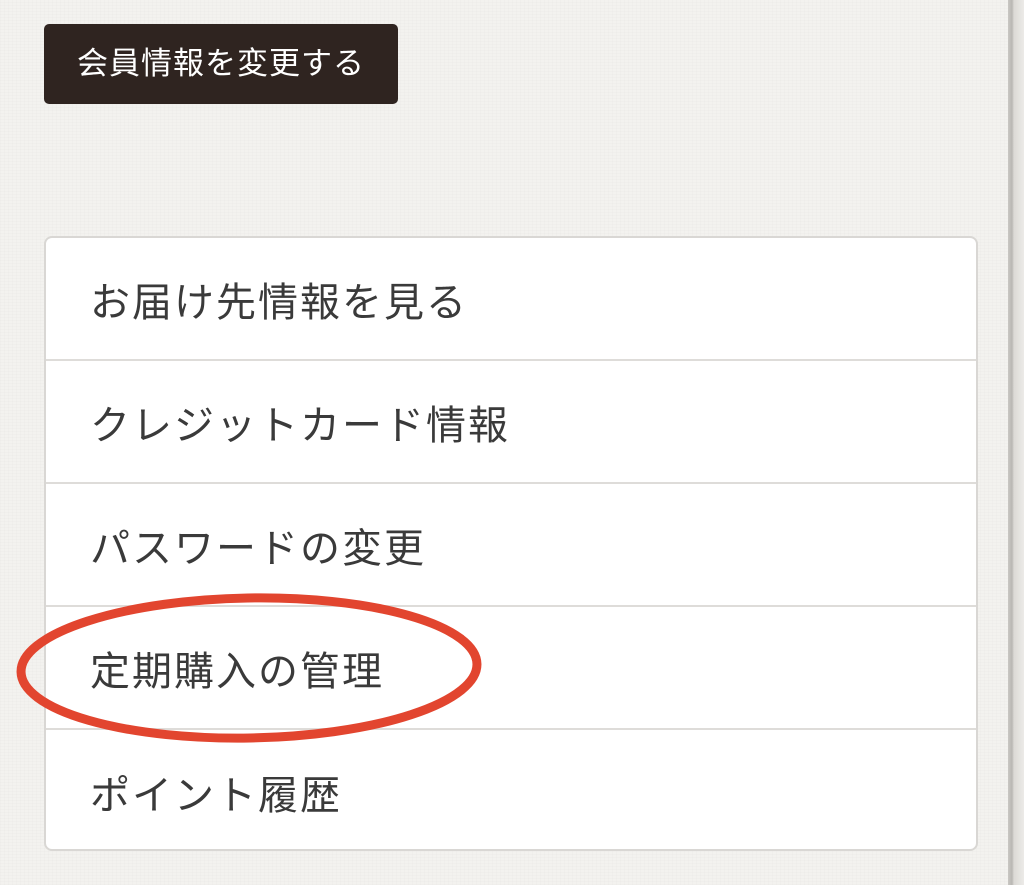  I want to click on menu-item-label: ポイント履歴, so click(216, 795).